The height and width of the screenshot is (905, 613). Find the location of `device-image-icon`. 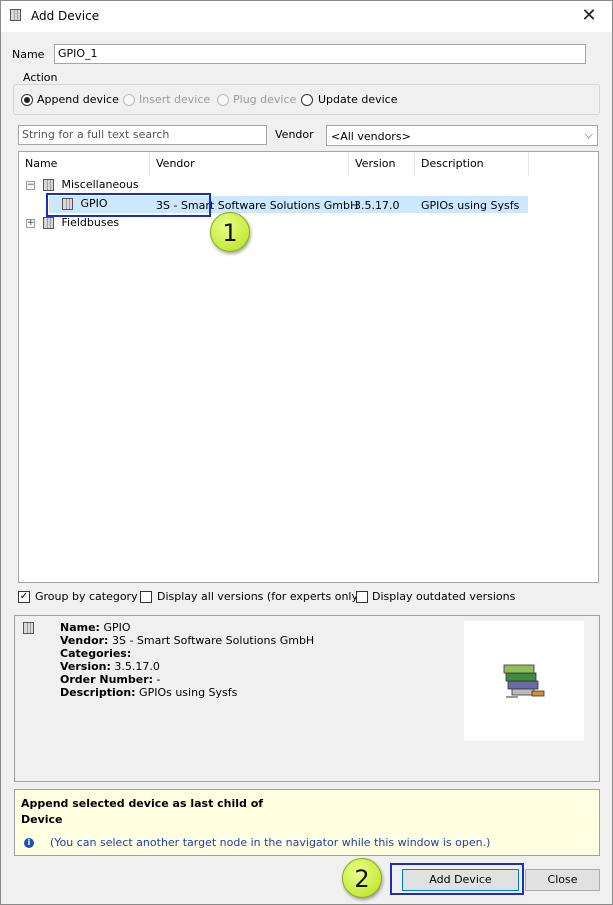

device-image-icon is located at coordinates (524, 681).